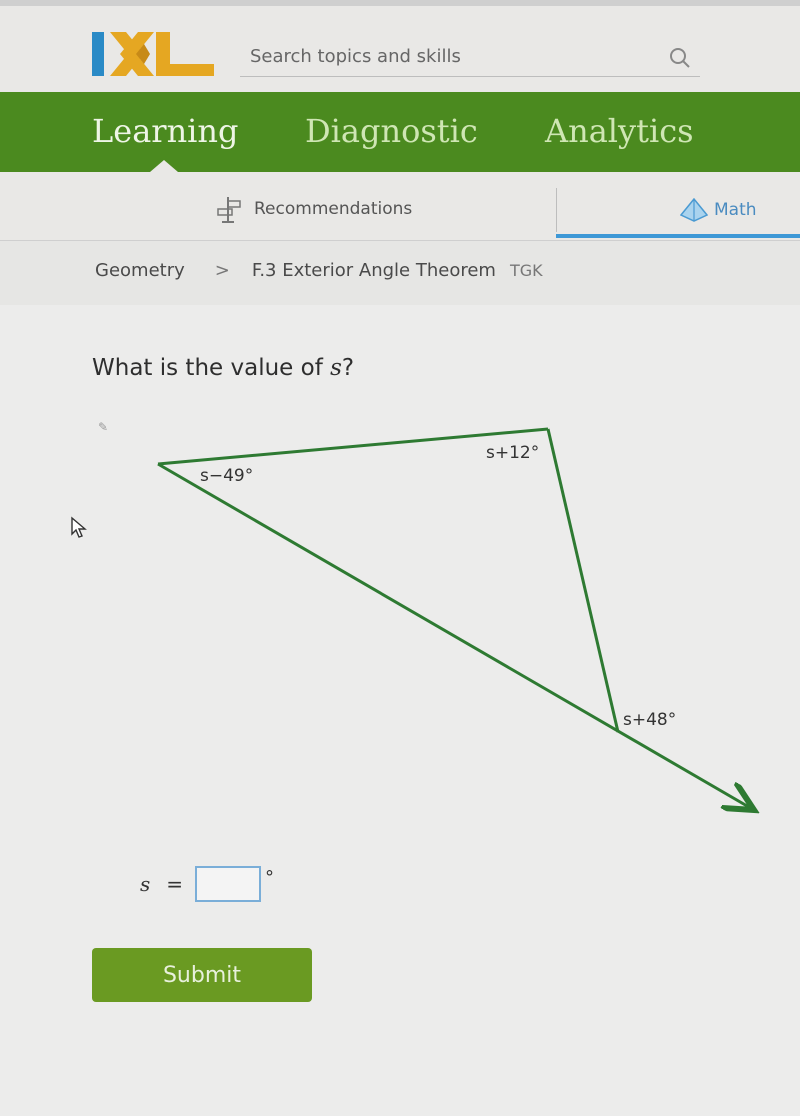  Describe the element at coordinates (526, 270) in the screenshot. I see `skill-code: TGK` at that location.